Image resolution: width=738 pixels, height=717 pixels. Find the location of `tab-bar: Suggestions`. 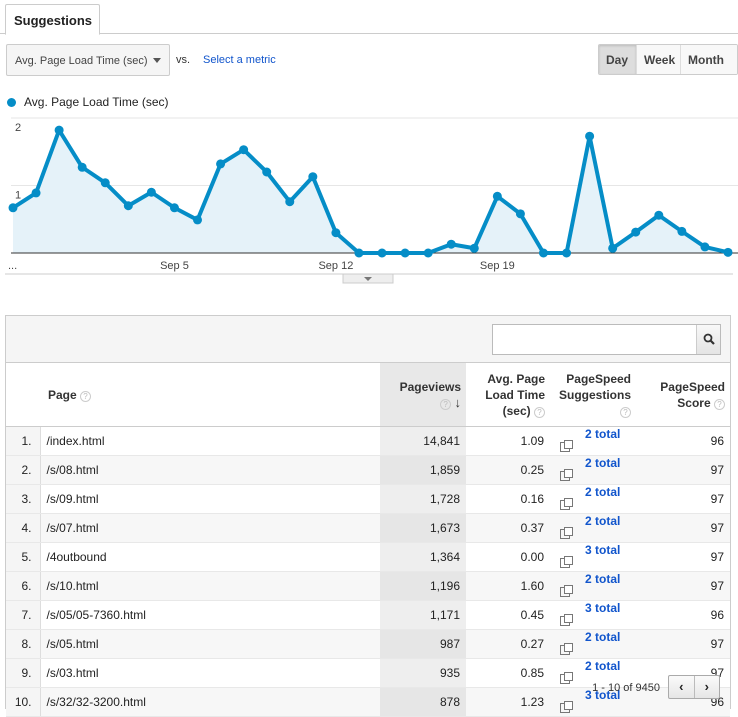

tab-bar: Suggestions is located at coordinates (369, 17).